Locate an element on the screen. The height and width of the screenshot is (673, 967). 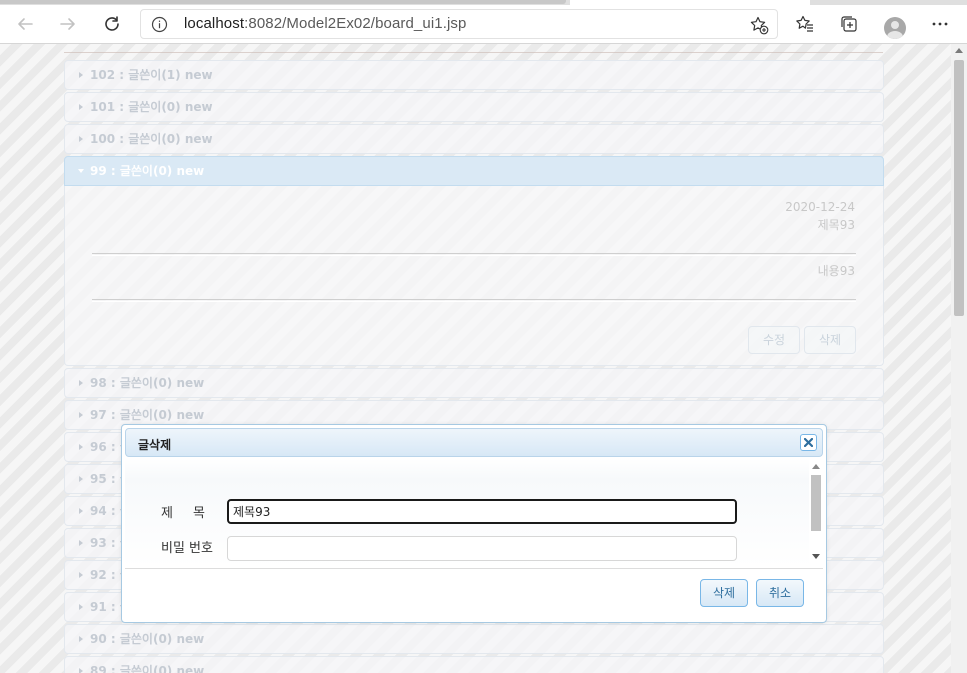
caret-down-icon is located at coordinates (81, 171).